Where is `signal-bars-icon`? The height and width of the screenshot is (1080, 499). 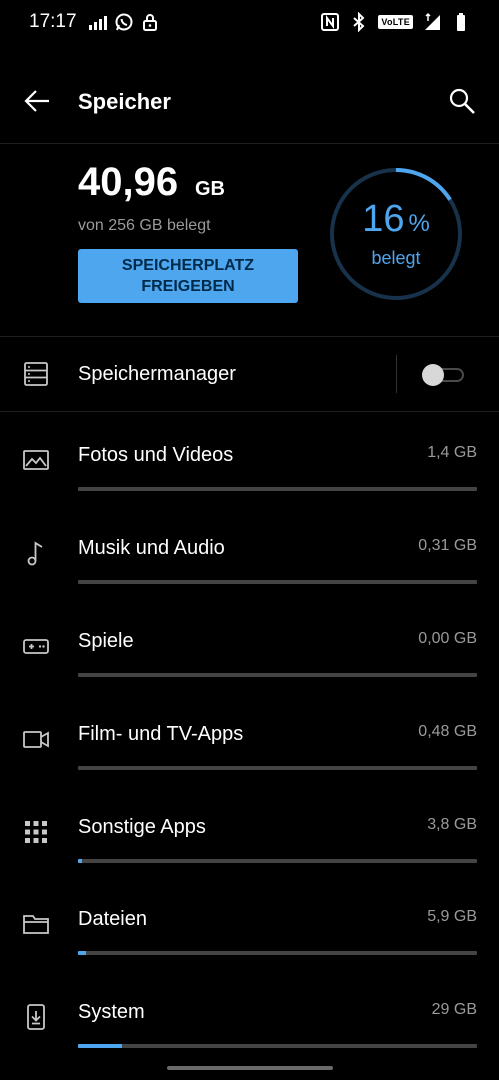 signal-bars-icon is located at coordinates (98, 22).